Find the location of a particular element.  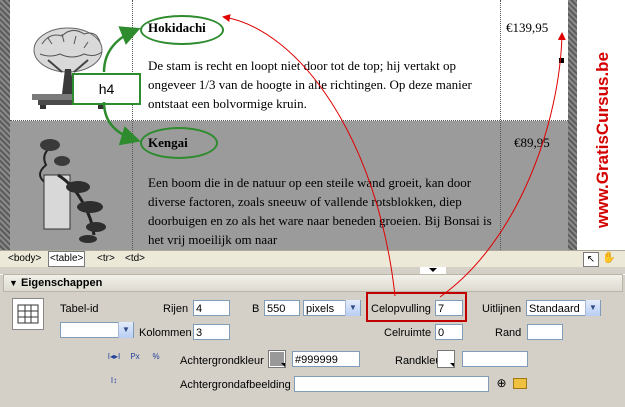

browse-folder-icon is located at coordinates (520, 383).